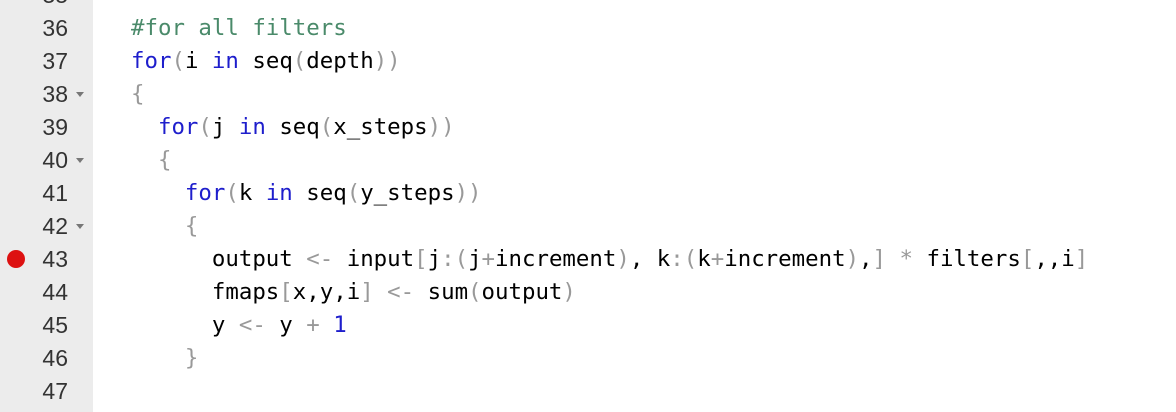 The height and width of the screenshot is (412, 1176). I want to click on code-row: 37 for(i in seq(depth)), so click(588, 61).